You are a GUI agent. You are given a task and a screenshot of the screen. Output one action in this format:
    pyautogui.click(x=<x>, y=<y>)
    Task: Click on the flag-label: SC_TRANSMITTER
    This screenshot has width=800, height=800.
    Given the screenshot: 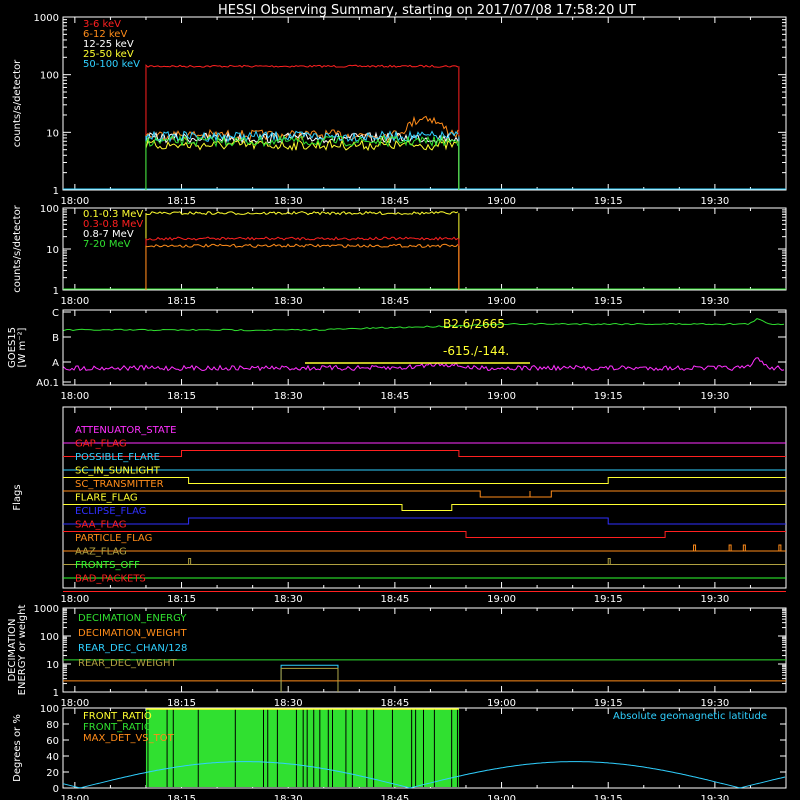 What is the action you would take?
    pyautogui.click(x=119, y=484)
    